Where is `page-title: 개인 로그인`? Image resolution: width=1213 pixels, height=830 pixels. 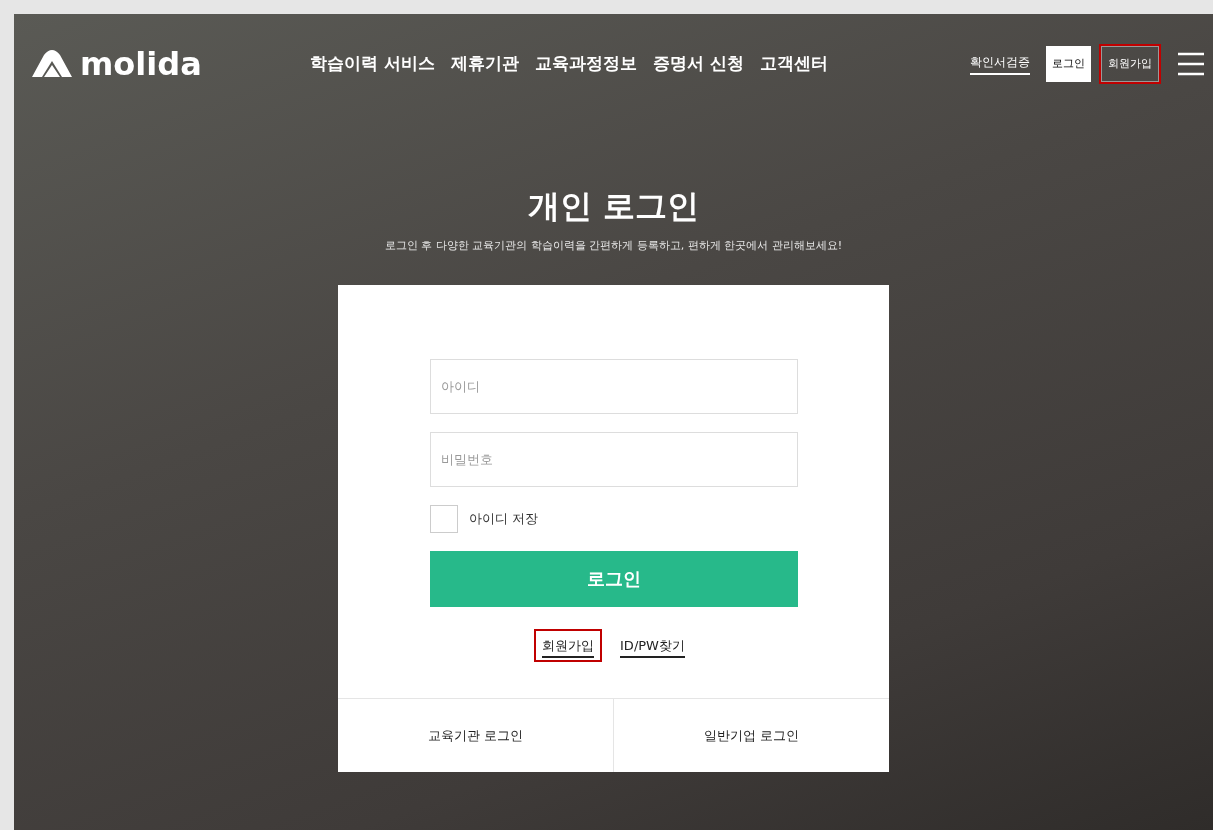 page-title: 개인 로그인 is located at coordinates (613, 206).